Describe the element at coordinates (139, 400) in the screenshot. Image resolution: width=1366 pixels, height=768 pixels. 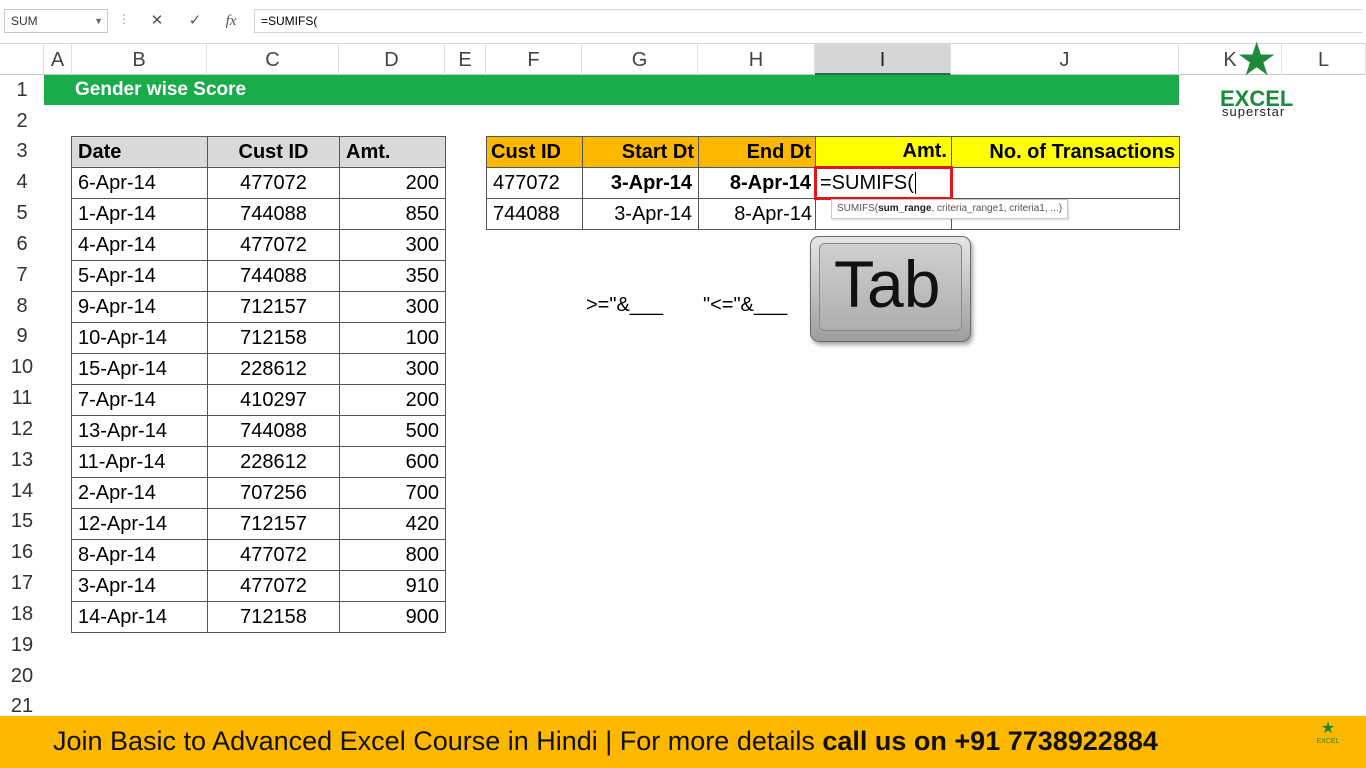
I see `cell-date: 7-Apr-14` at that location.